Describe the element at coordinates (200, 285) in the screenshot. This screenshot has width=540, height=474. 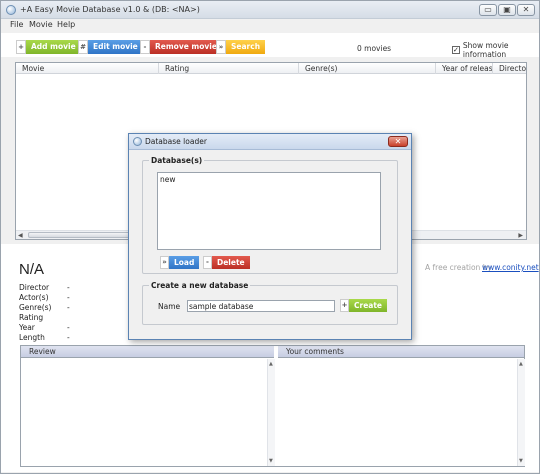
I see `create-legend: Create a new database` at that location.